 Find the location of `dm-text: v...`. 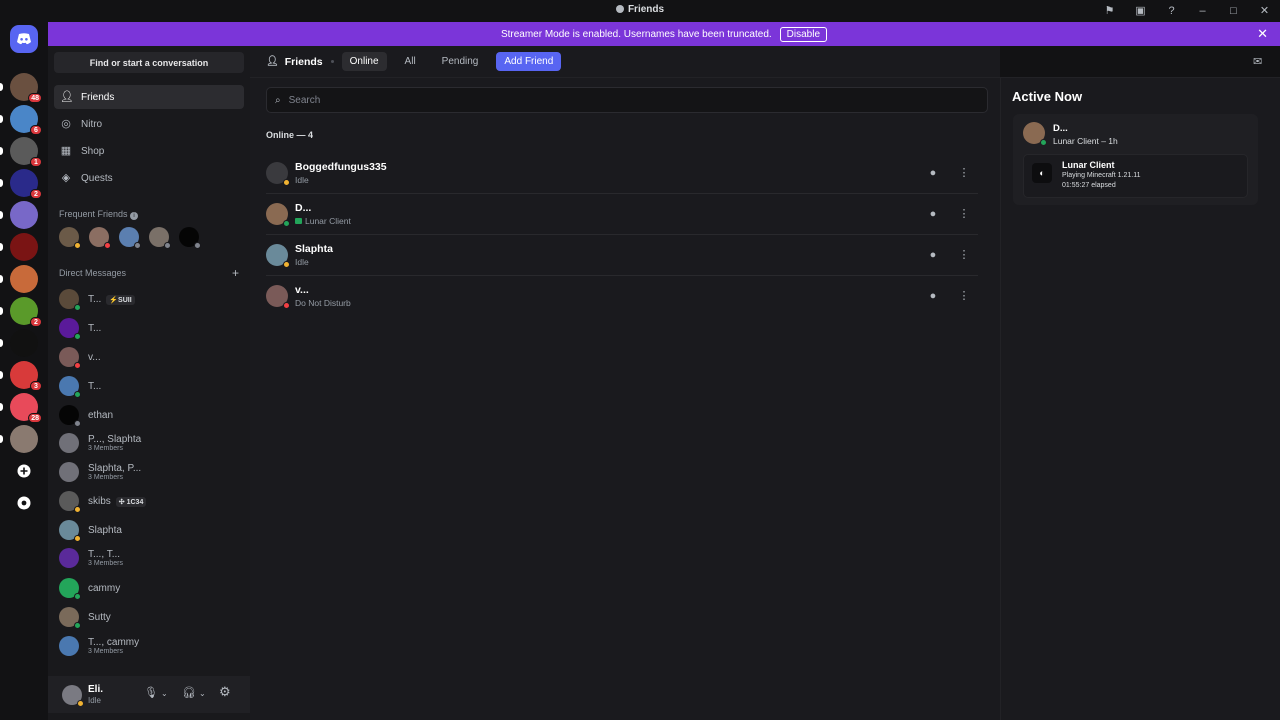

dm-text: v... is located at coordinates (94, 357).